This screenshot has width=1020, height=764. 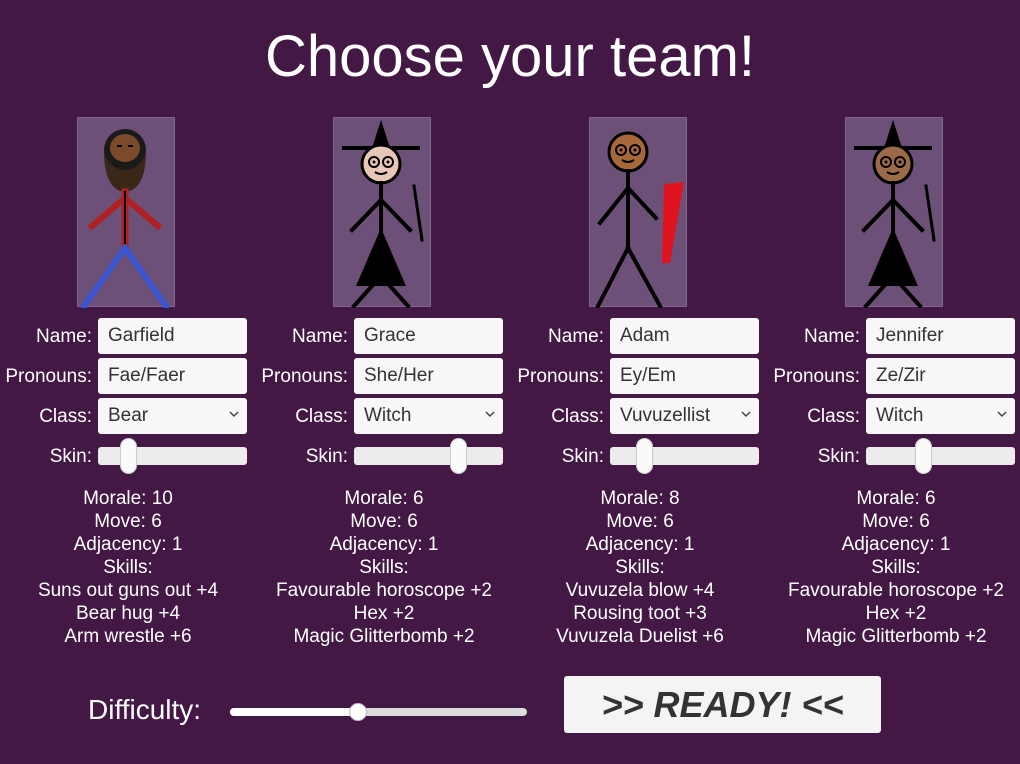 I want to click on class-dropdown: Vuvuzellist, so click(x=684, y=416).